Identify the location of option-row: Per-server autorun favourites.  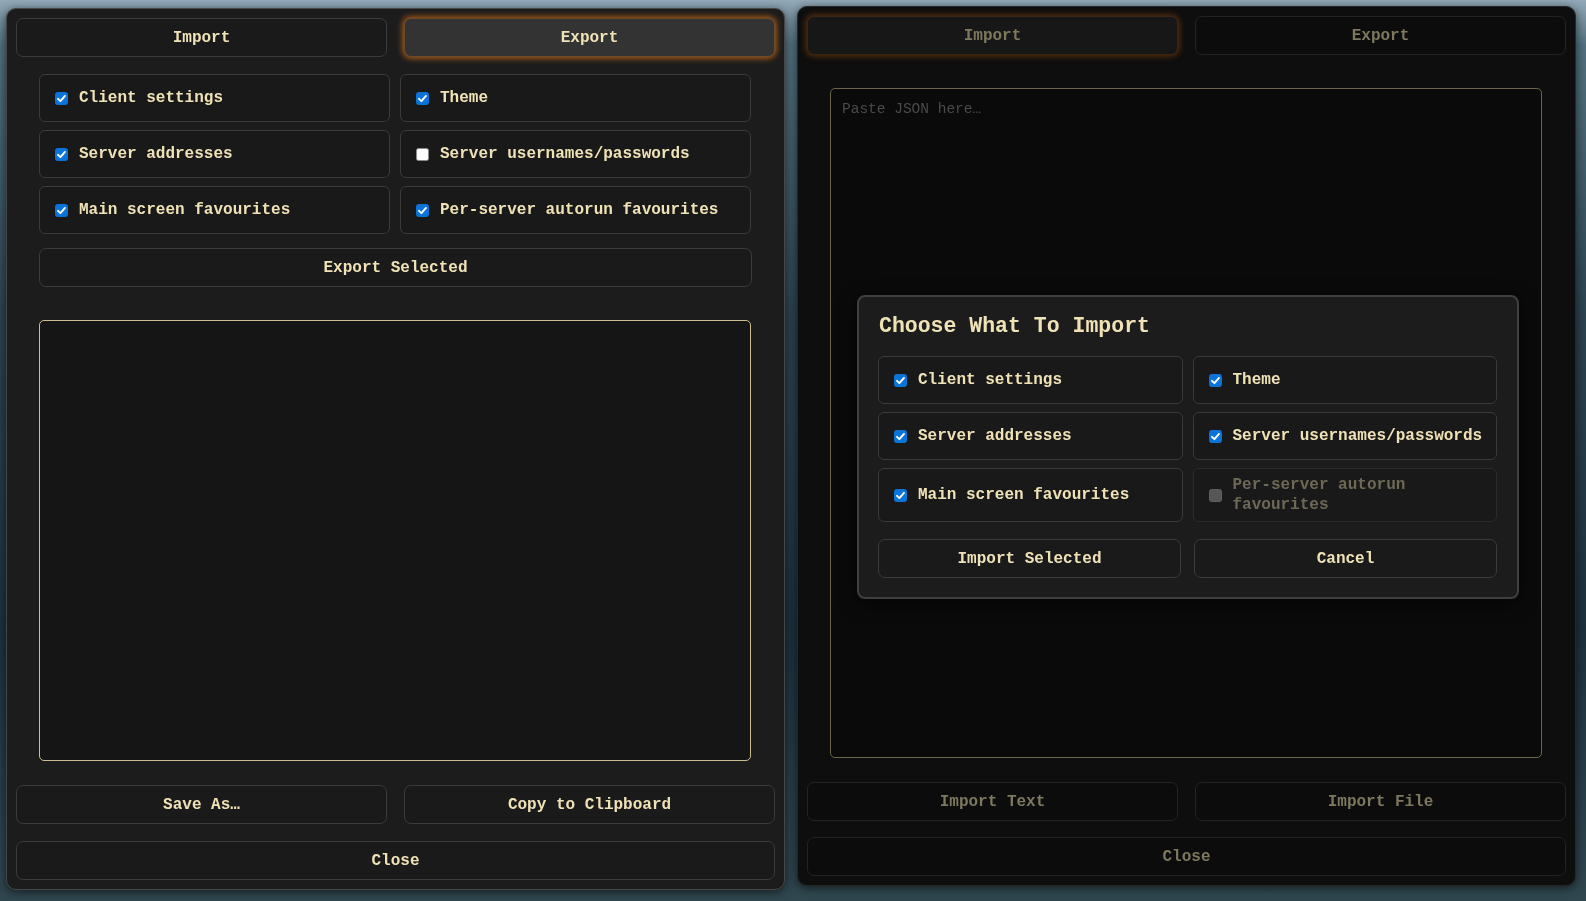
(575, 210).